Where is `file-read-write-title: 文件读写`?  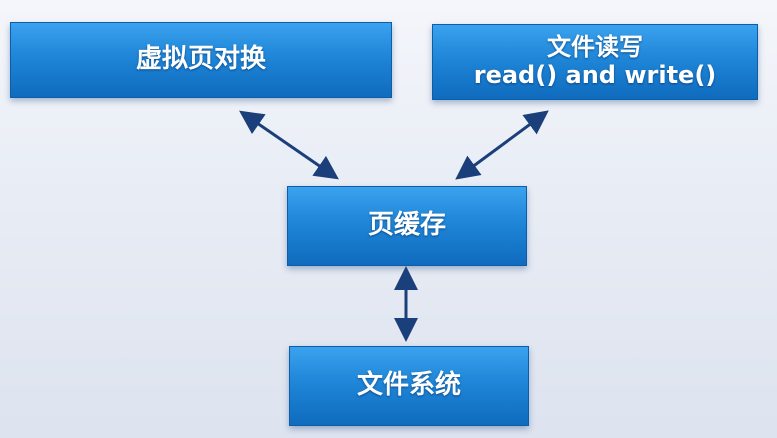 file-read-write-title: 文件读写 is located at coordinates (595, 47).